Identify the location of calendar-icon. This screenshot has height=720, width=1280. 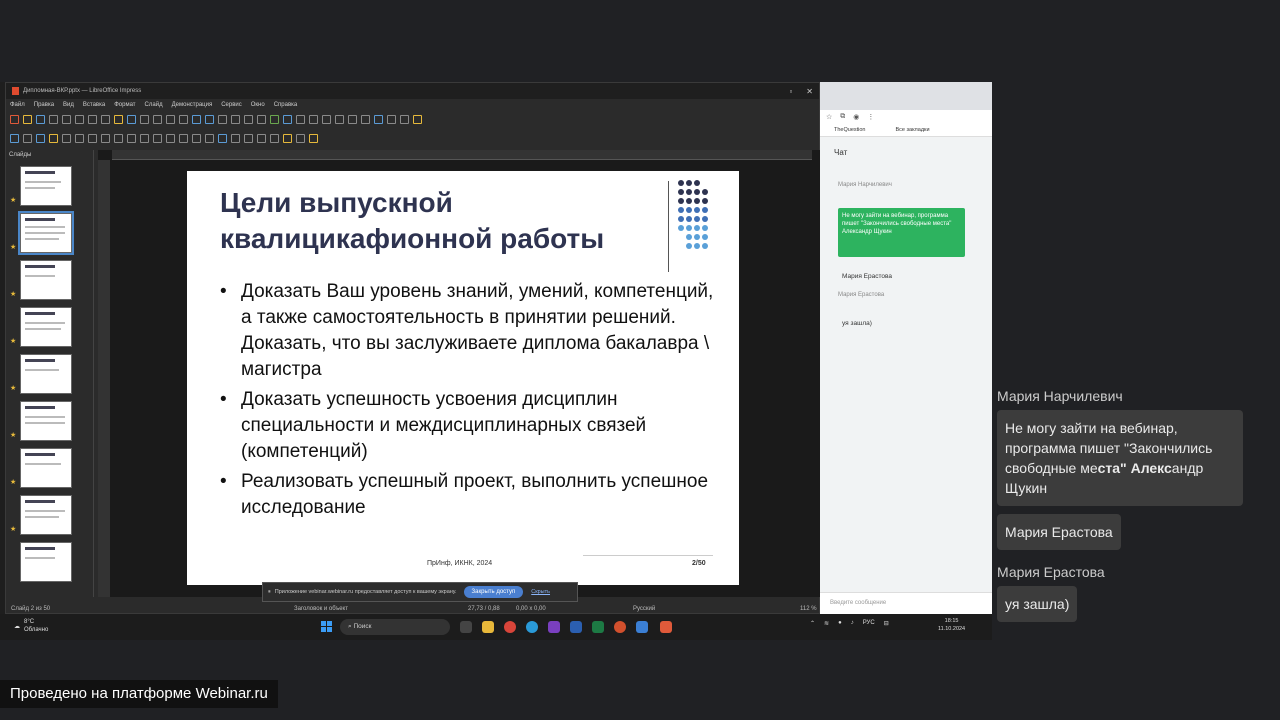
(642, 627).